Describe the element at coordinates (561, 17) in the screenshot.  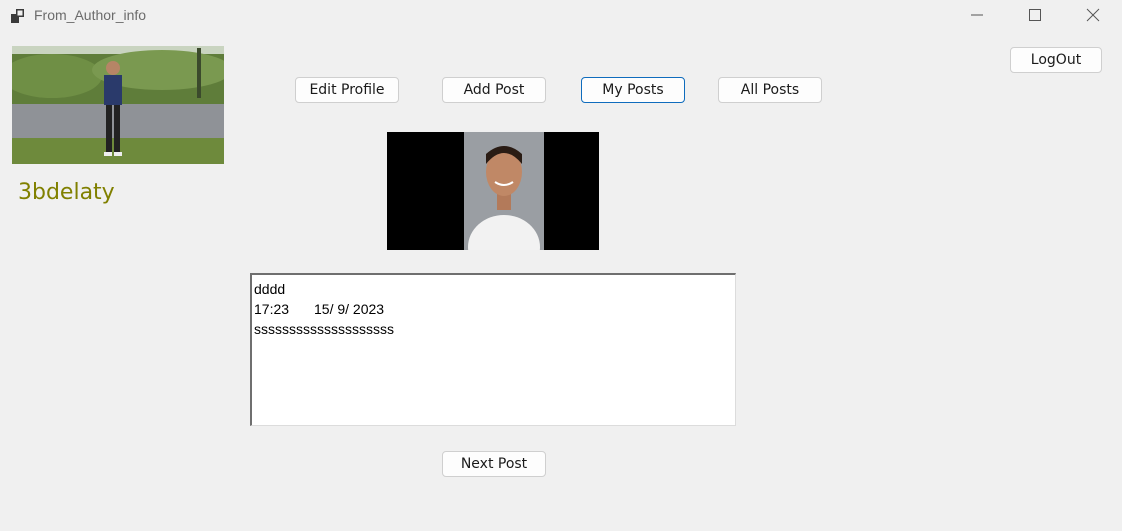
I see `title-bar: From_Author_info` at that location.